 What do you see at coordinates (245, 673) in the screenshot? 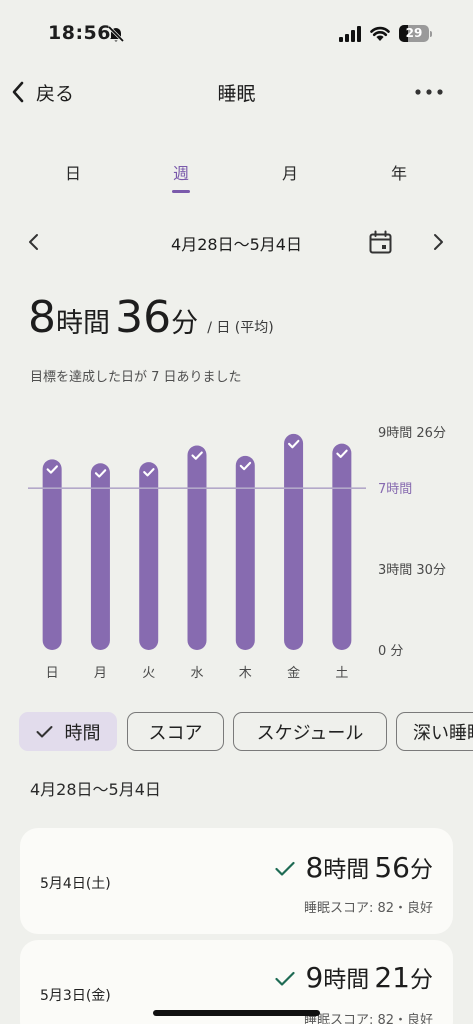
I see `x-tick-label: 木` at bounding box center [245, 673].